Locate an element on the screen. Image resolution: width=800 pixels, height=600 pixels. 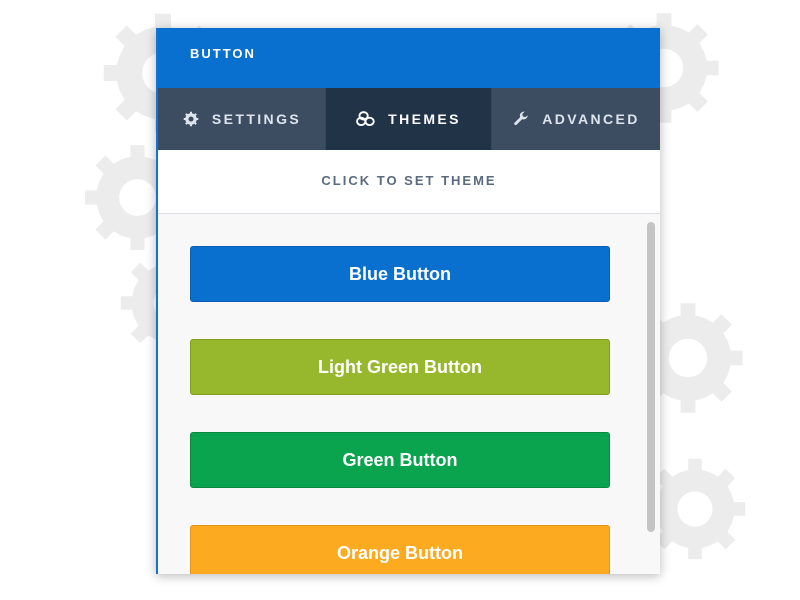
theme-hint: CLICK TO SET THEME is located at coordinates (409, 182).